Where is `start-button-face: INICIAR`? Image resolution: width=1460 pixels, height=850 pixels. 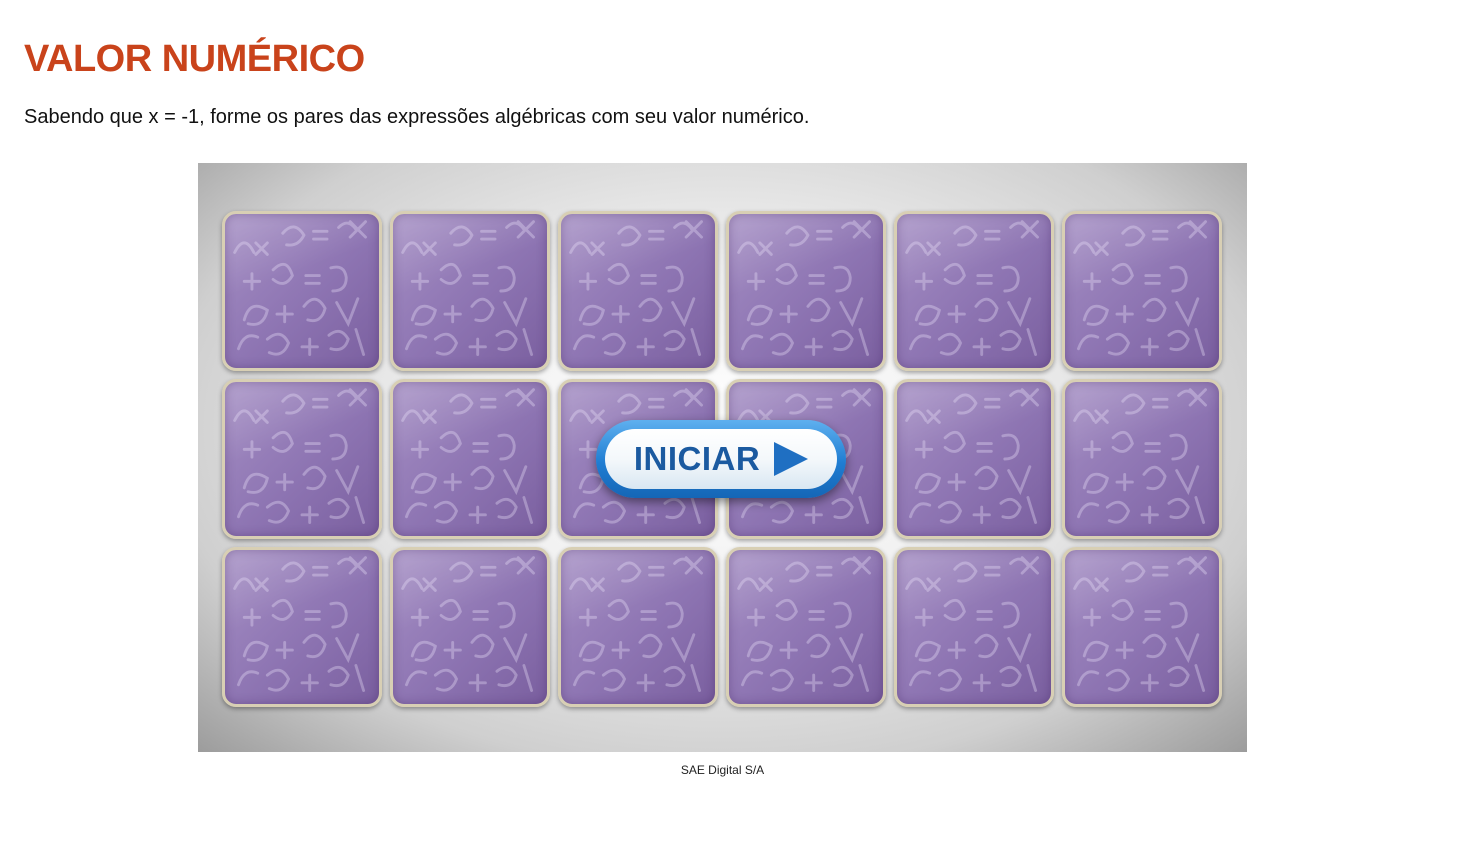 start-button-face: INICIAR is located at coordinates (721, 459).